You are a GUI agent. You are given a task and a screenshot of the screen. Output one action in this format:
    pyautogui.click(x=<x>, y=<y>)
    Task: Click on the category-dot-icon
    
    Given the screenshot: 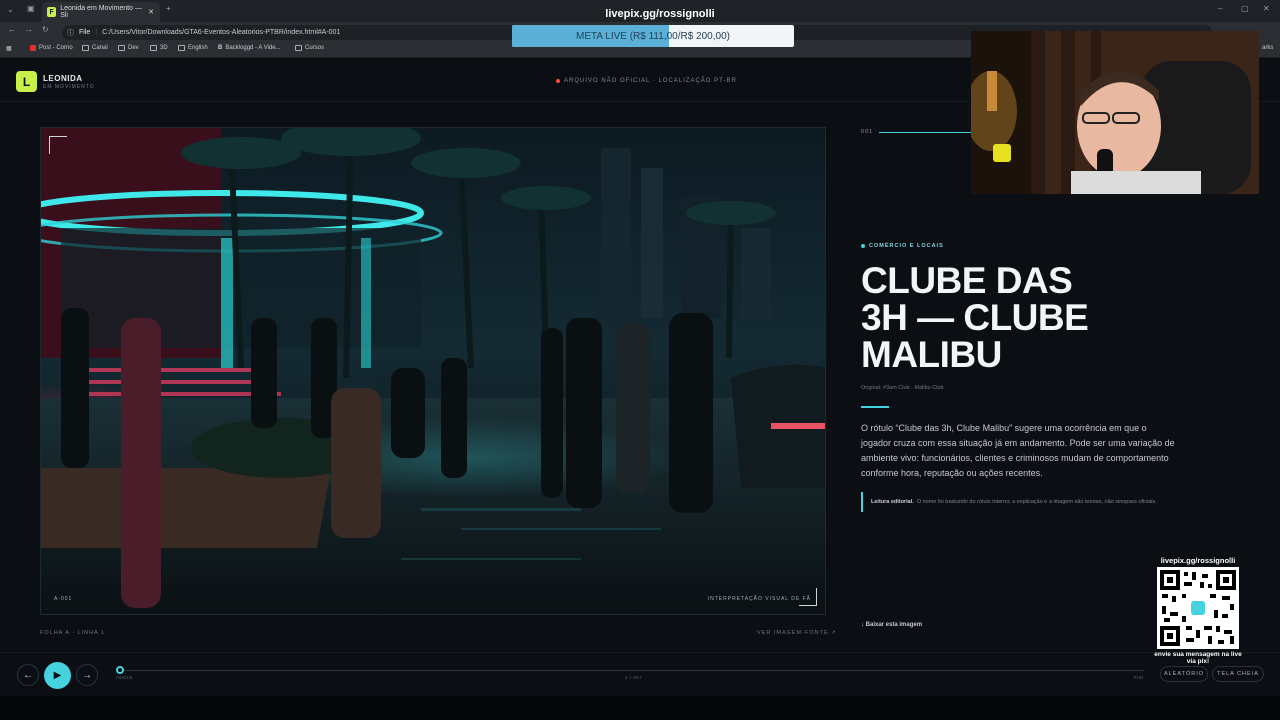 What is the action you would take?
    pyautogui.click(x=863, y=246)
    